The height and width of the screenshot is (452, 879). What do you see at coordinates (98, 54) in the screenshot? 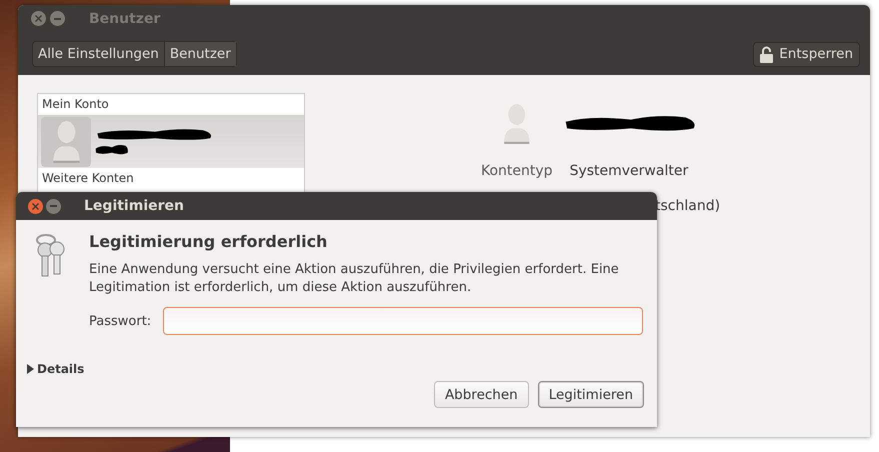
I see `breadcrumb-button: Alle Einstellungen` at bounding box center [98, 54].